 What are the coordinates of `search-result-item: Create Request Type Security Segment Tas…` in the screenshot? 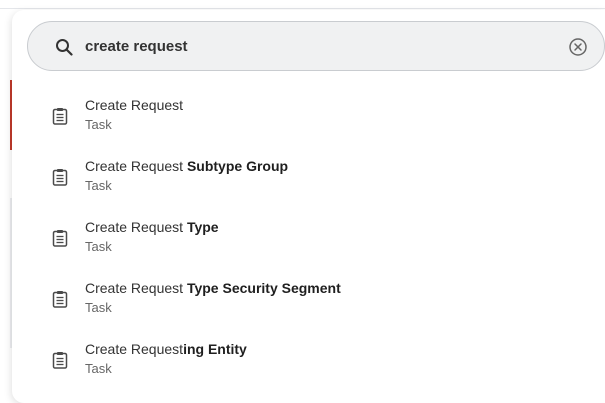 It's located at (308, 303).